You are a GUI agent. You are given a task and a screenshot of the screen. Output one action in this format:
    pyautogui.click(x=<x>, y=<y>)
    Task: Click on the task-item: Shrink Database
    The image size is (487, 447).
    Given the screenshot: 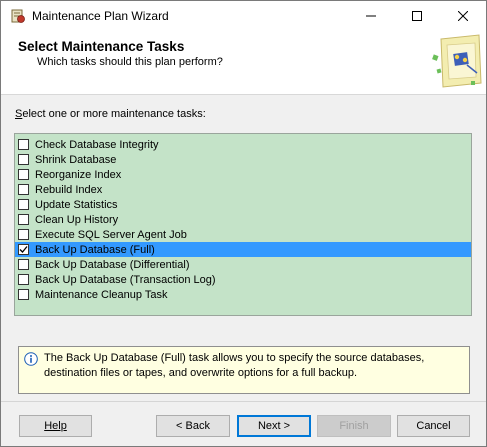 What is the action you would take?
    pyautogui.click(x=243, y=159)
    